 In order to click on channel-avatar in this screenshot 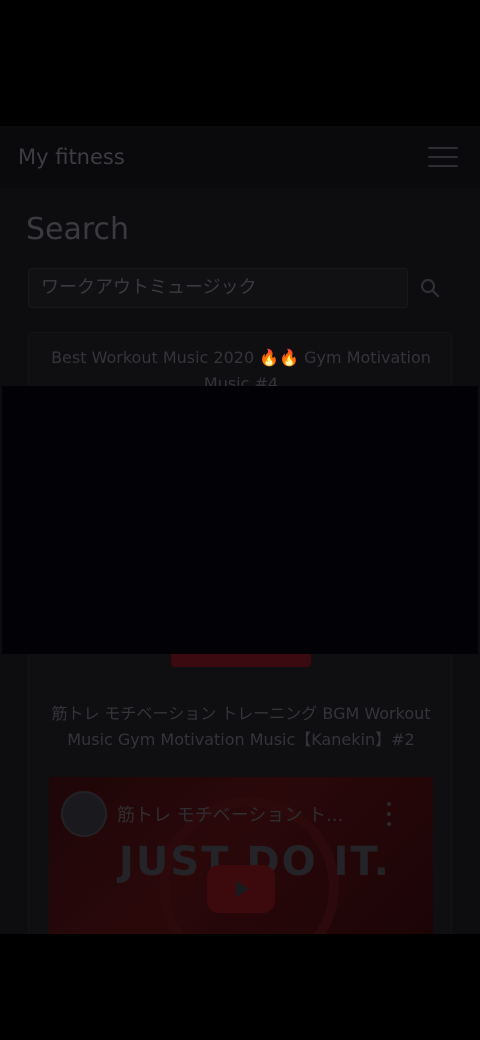, I will do `click(84, 814)`.